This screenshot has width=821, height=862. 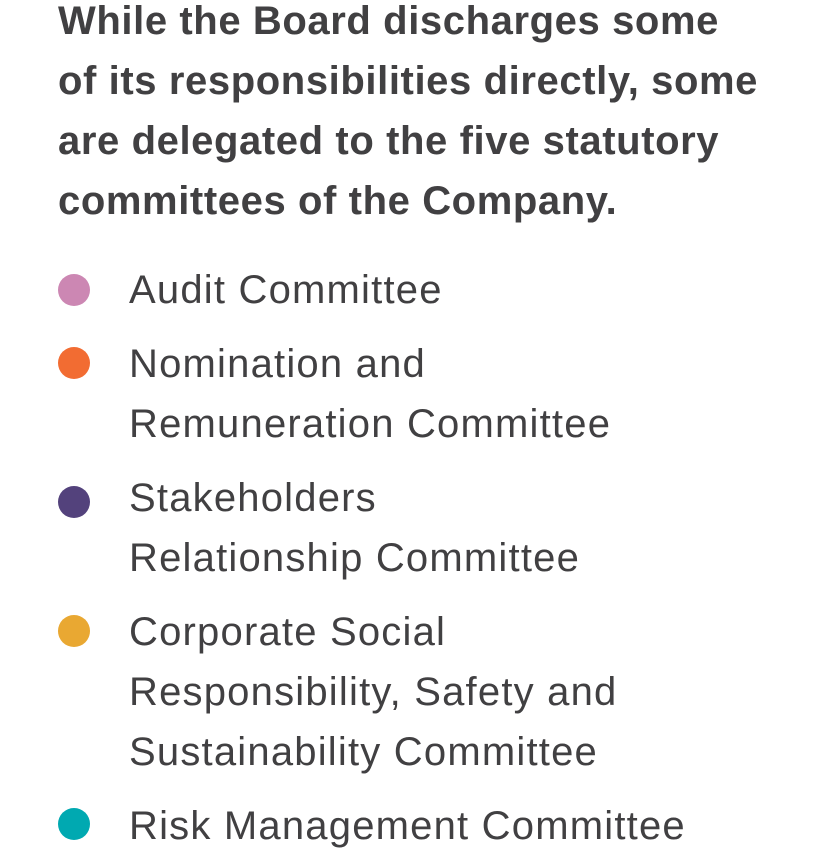 I want to click on committee-label: Nomination and Remuneration Committee, so click(x=370, y=394).